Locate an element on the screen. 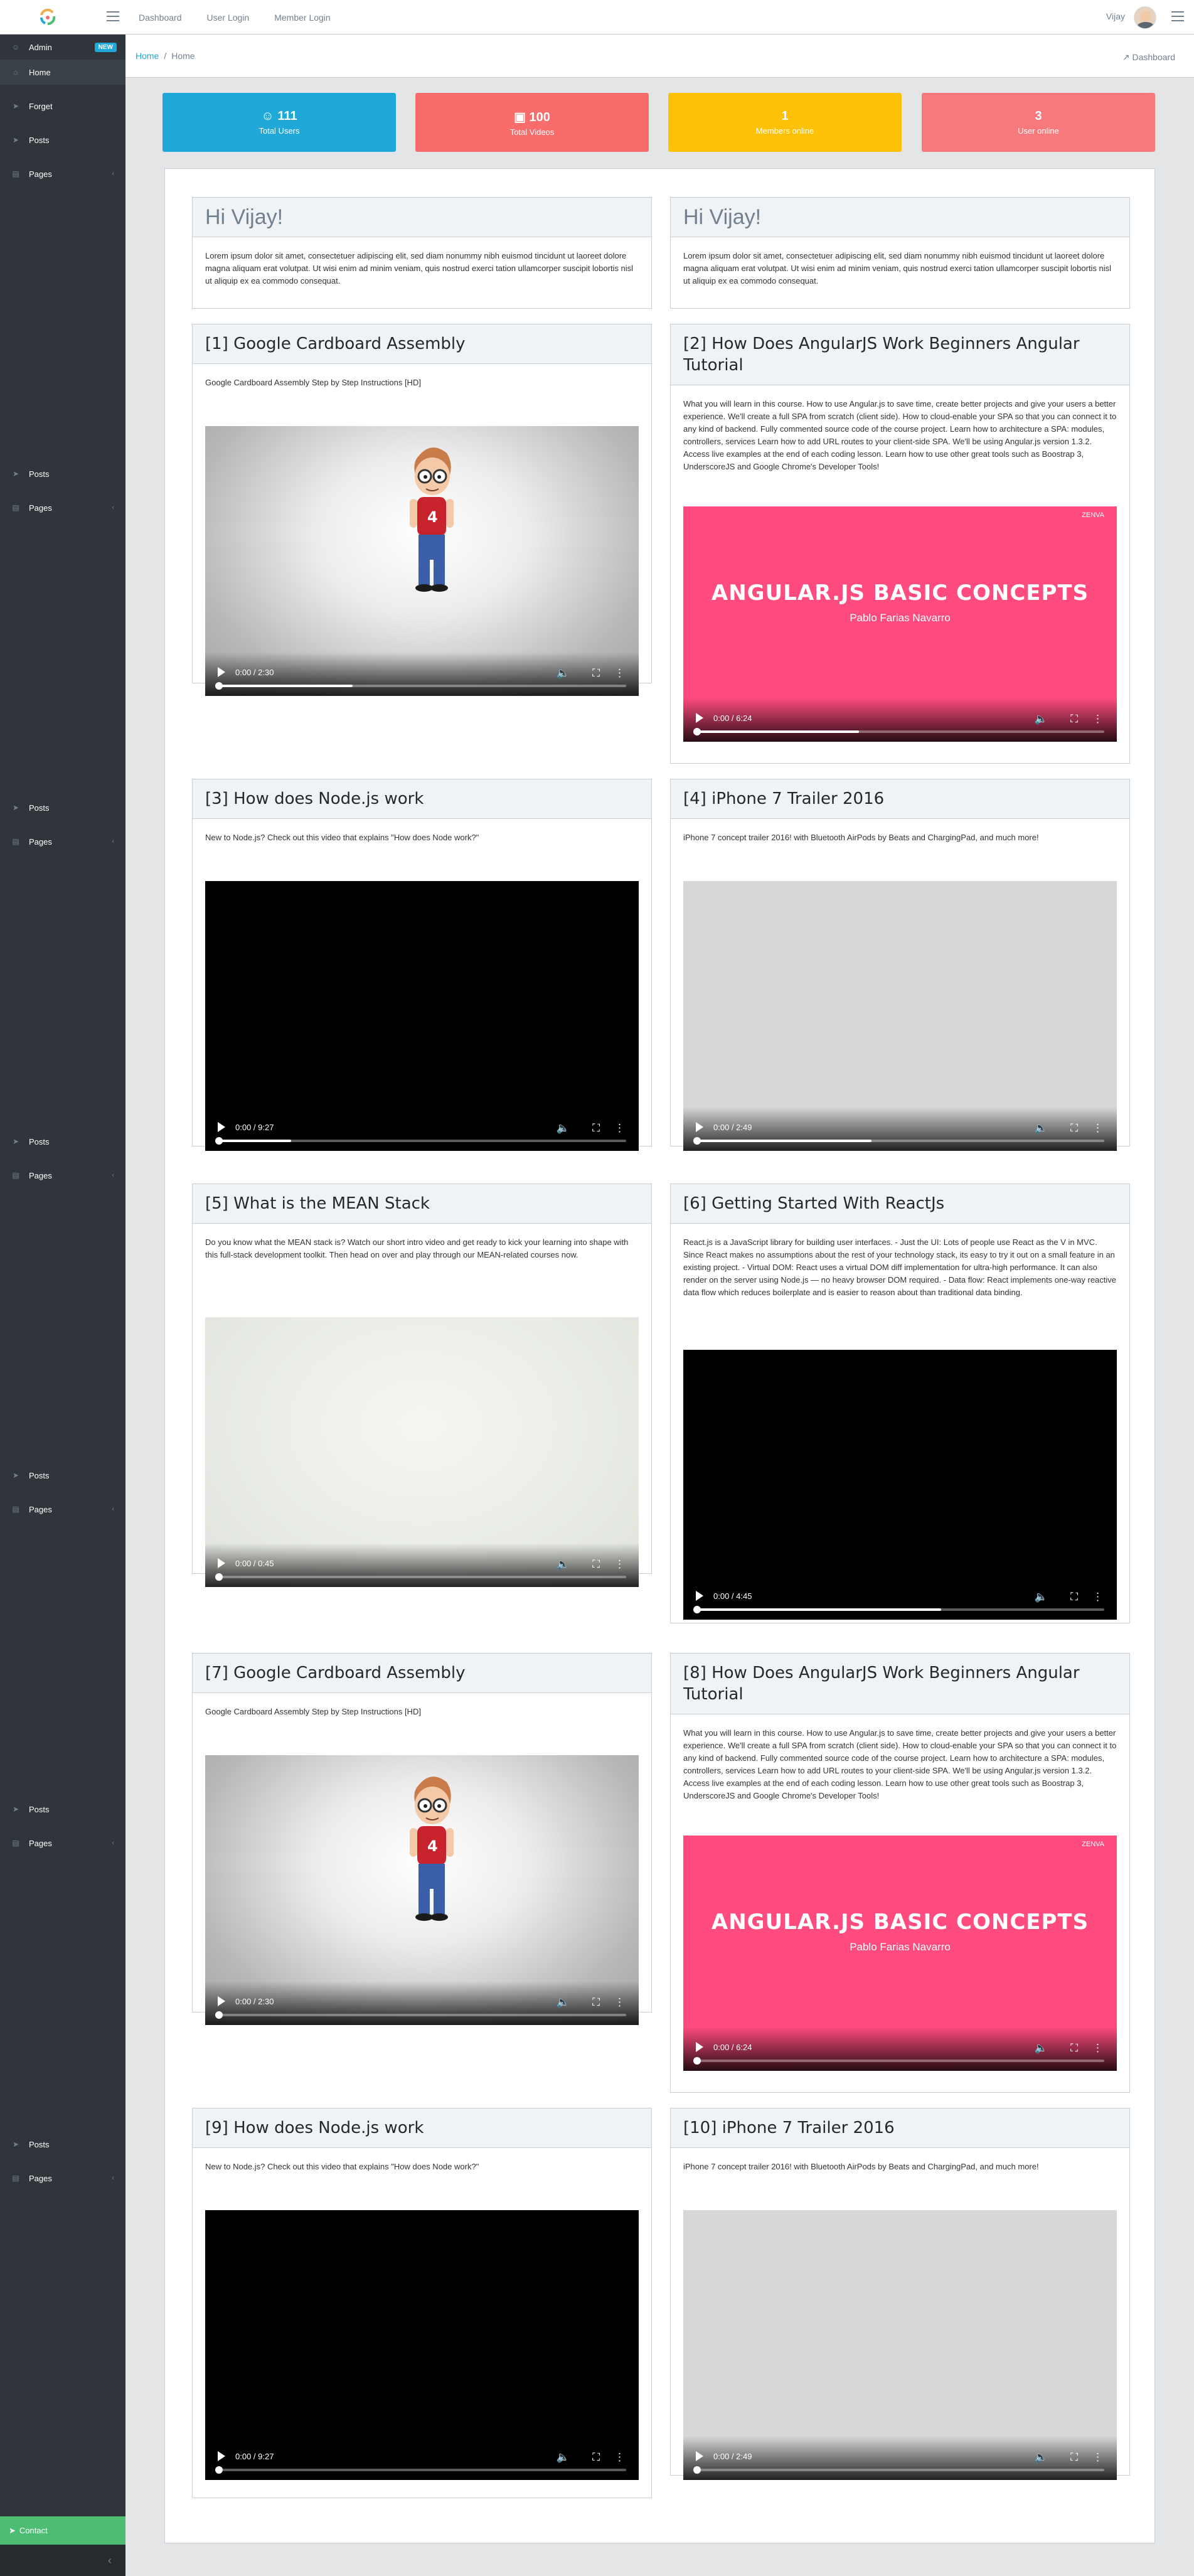 The height and width of the screenshot is (2576, 1194). paper-plane-icon: ➤ is located at coordinates (15, 140).